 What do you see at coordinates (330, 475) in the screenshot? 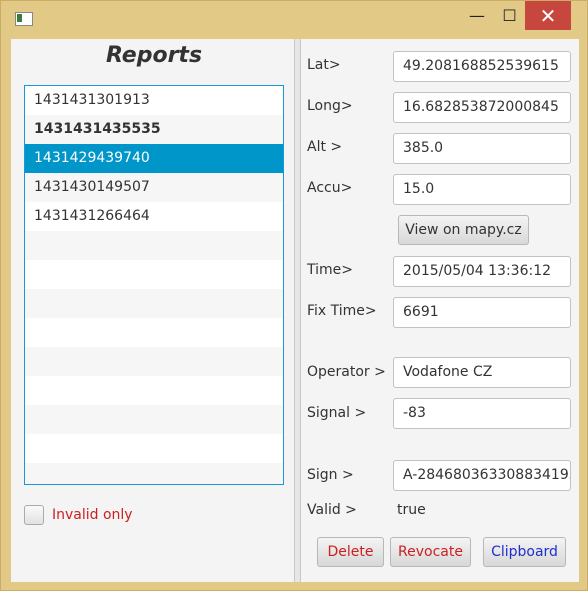
I see `sign-label: Sign >` at bounding box center [330, 475].